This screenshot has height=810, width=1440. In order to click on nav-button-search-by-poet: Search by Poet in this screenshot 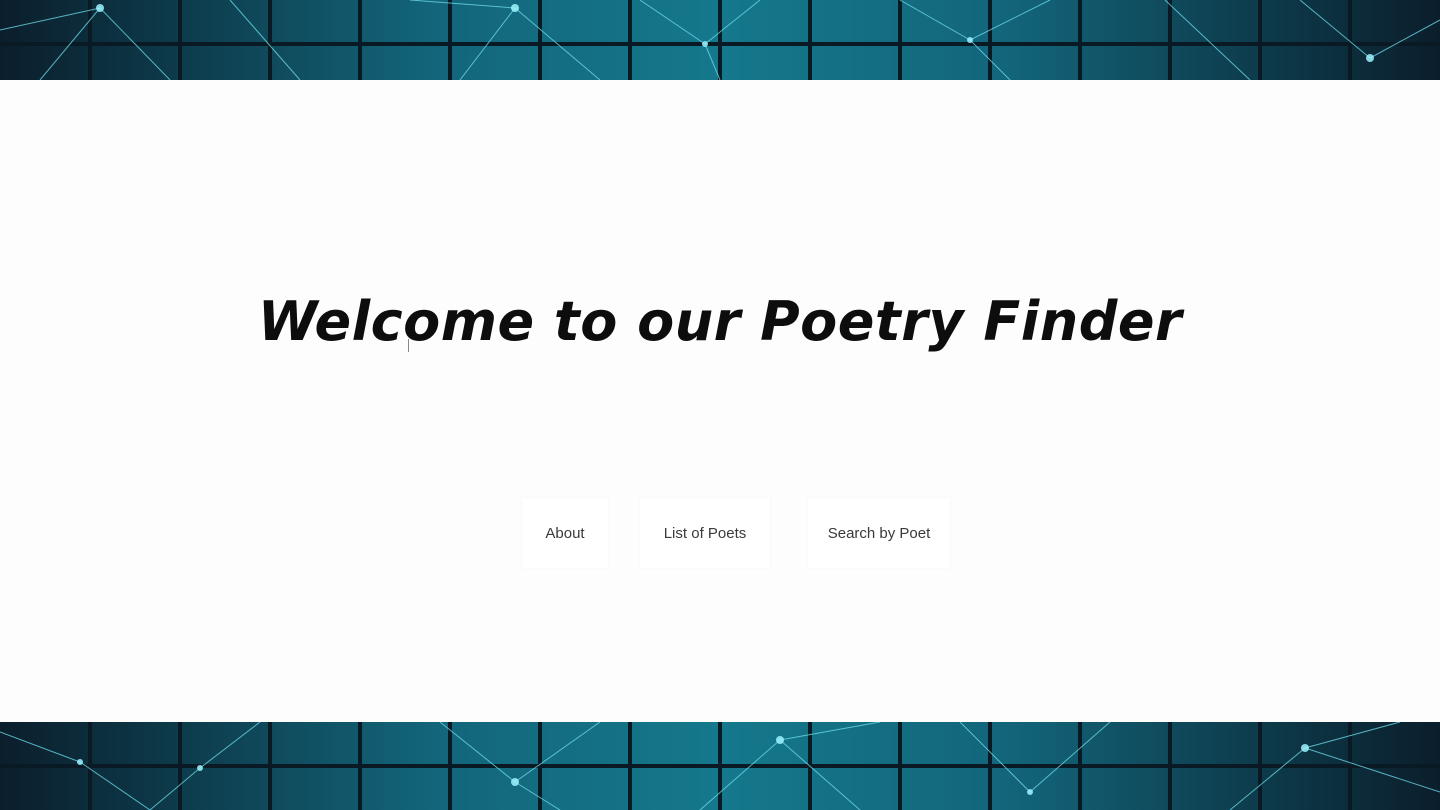, I will do `click(879, 533)`.